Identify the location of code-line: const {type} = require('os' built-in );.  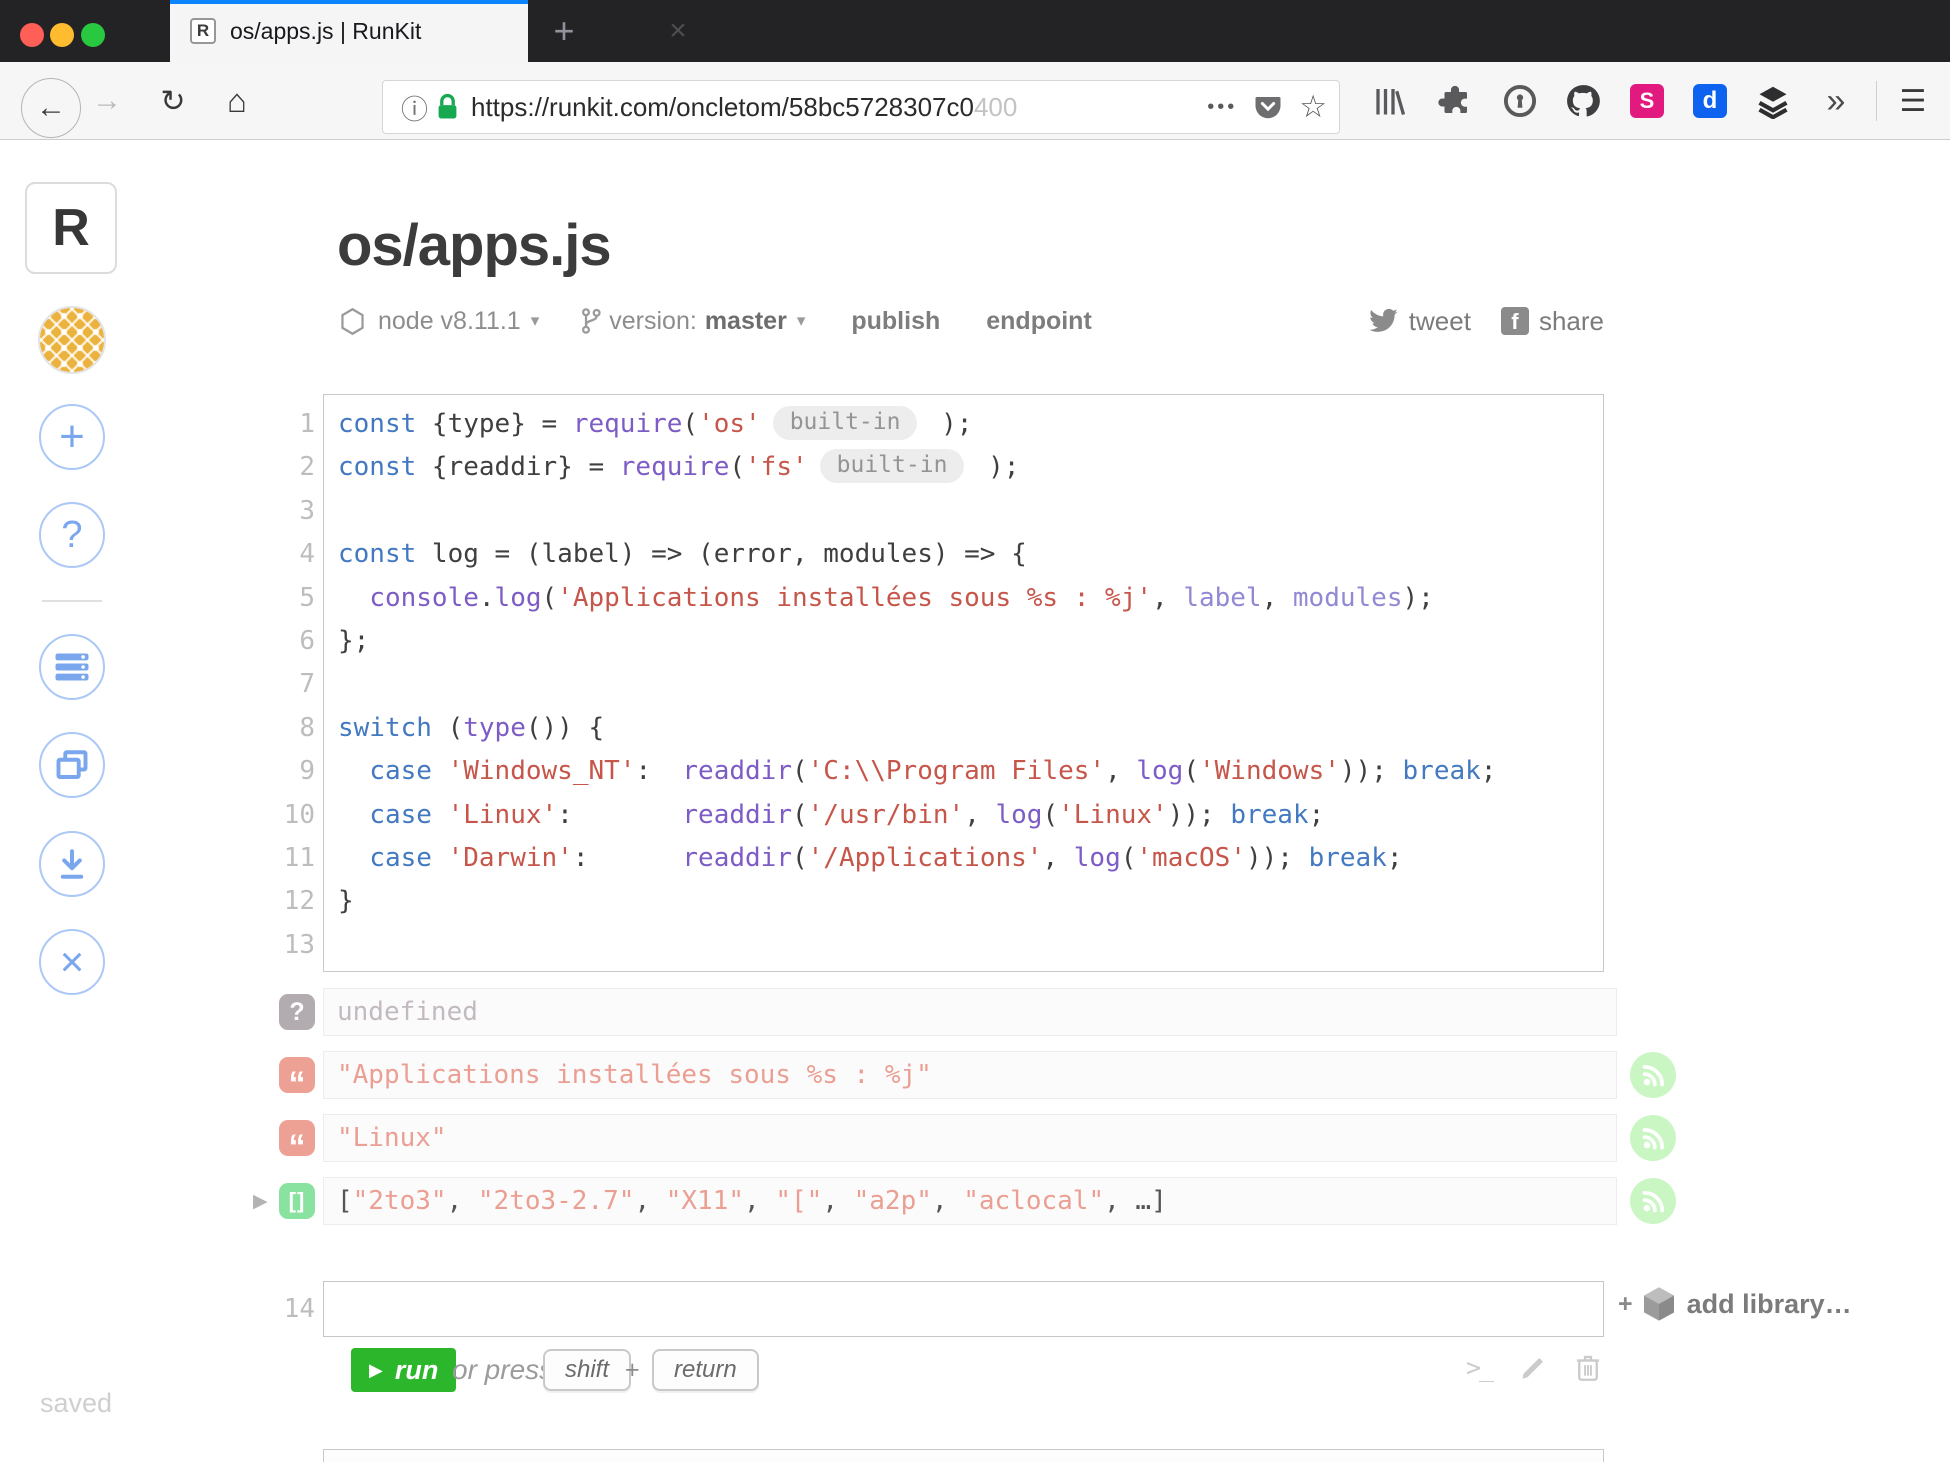
(968, 424).